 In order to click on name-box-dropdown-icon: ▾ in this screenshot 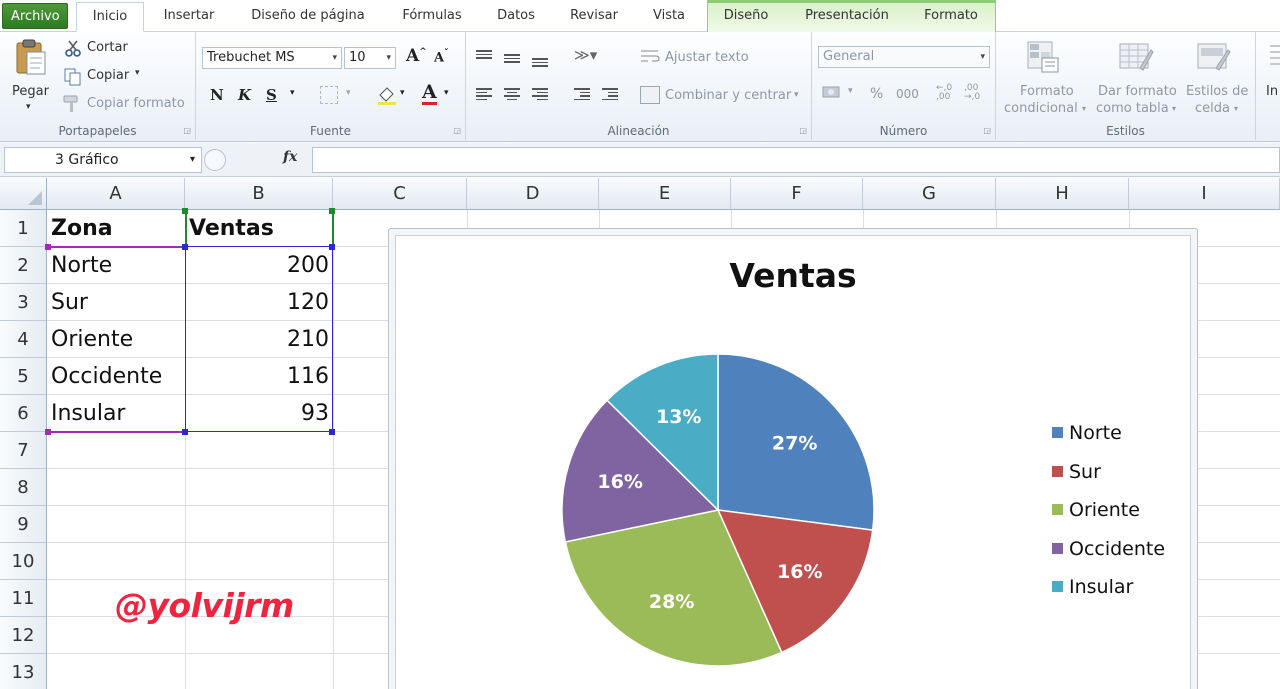, I will do `click(192, 160)`.